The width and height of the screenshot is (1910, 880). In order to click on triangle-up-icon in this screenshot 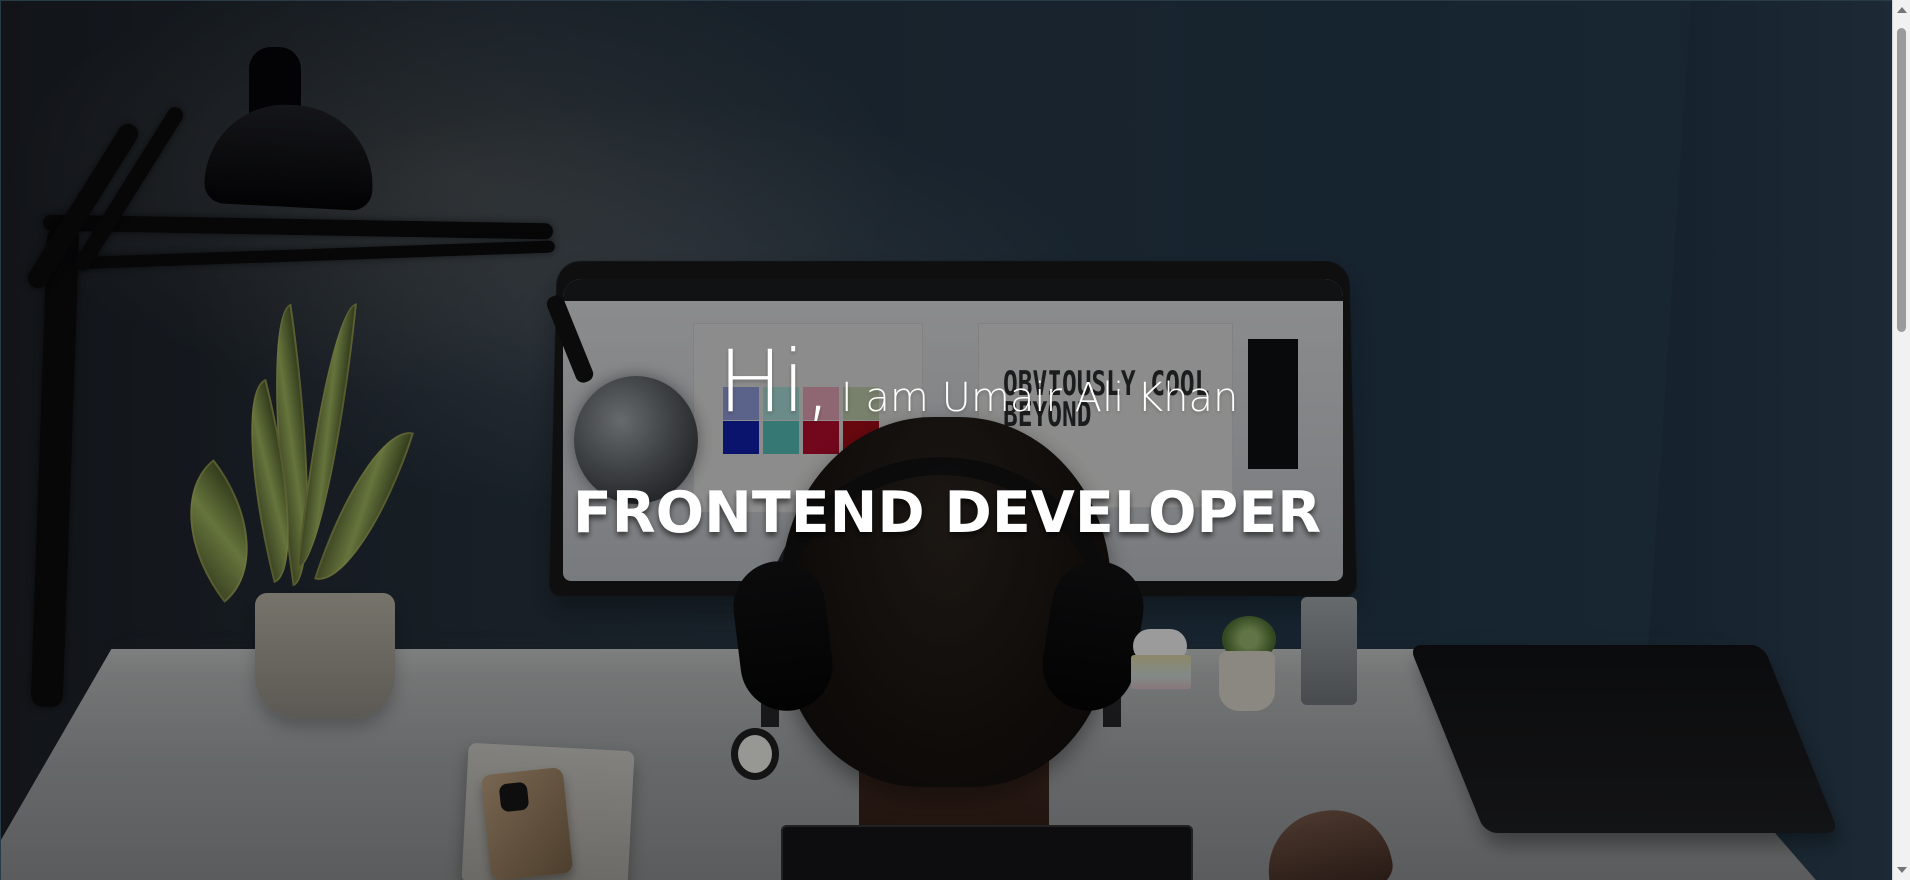, I will do `click(1902, 10)`.